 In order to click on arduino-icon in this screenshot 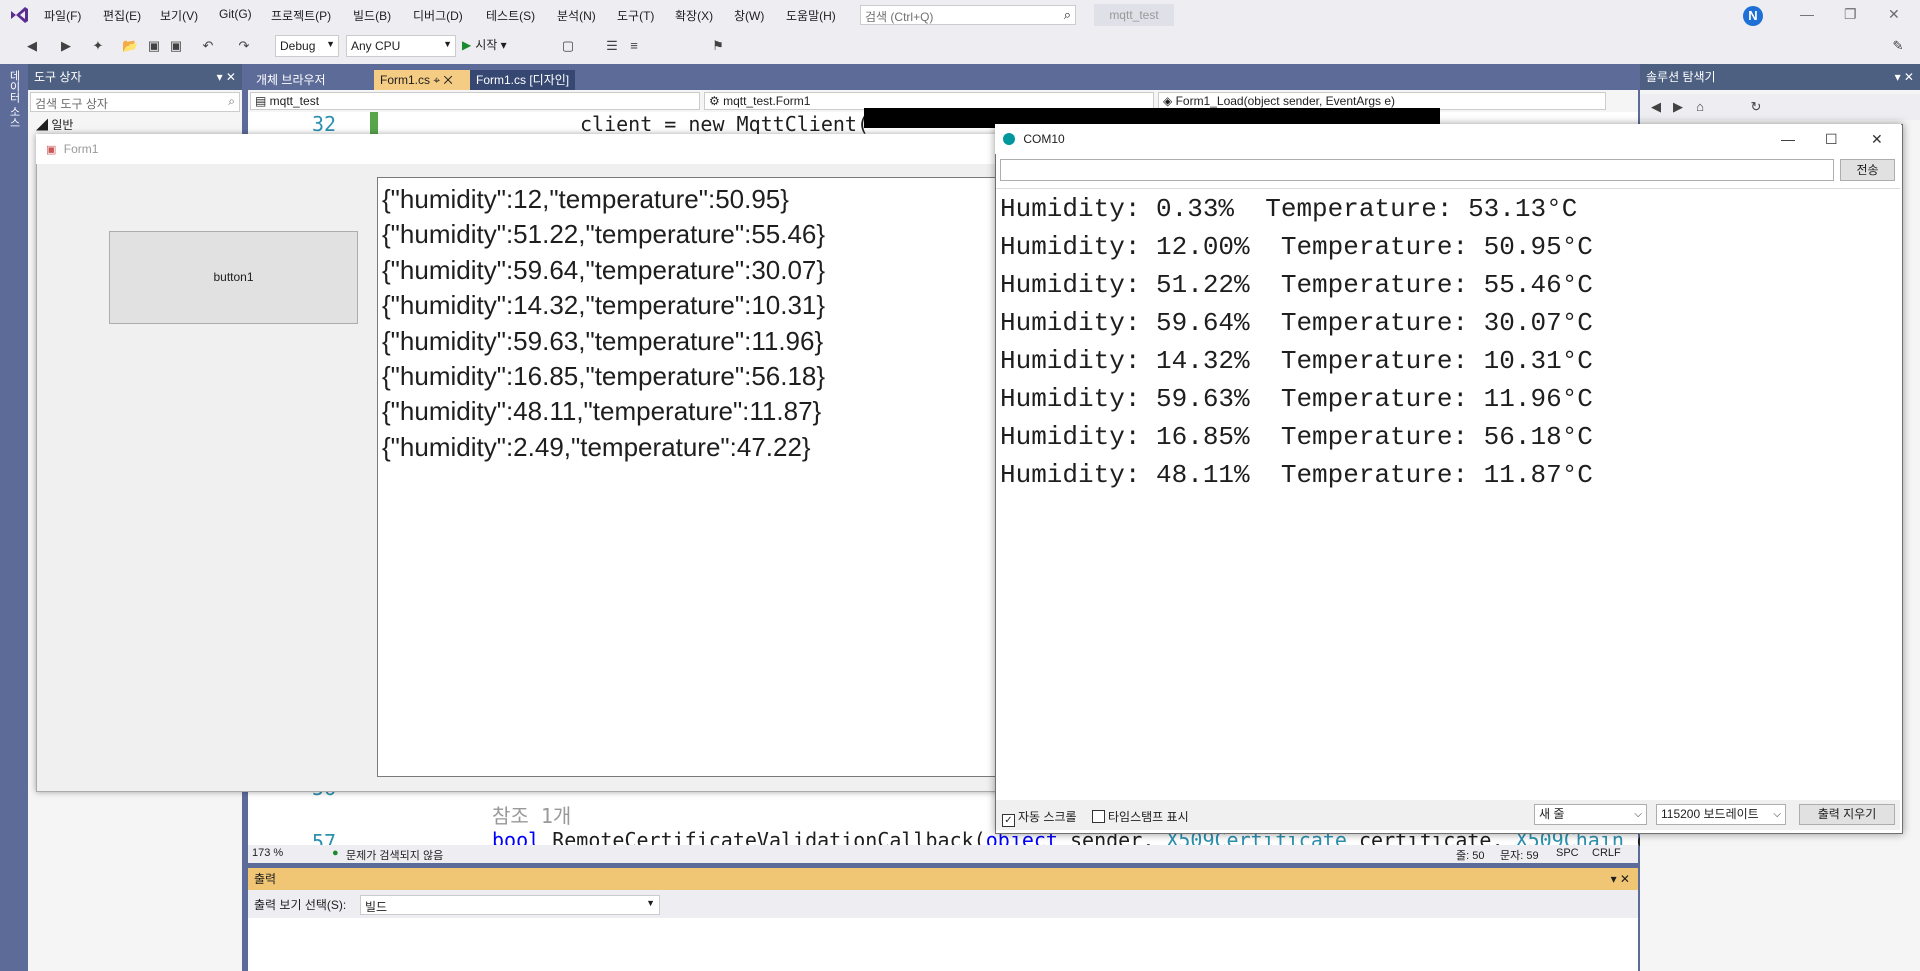, I will do `click(1009, 139)`.